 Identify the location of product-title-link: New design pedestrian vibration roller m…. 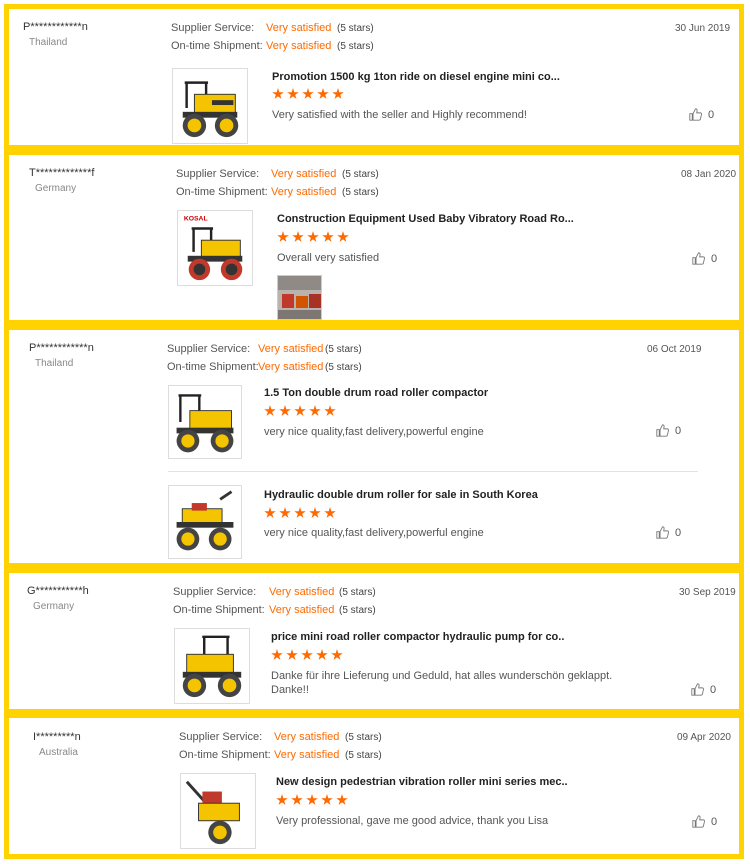
(422, 782).